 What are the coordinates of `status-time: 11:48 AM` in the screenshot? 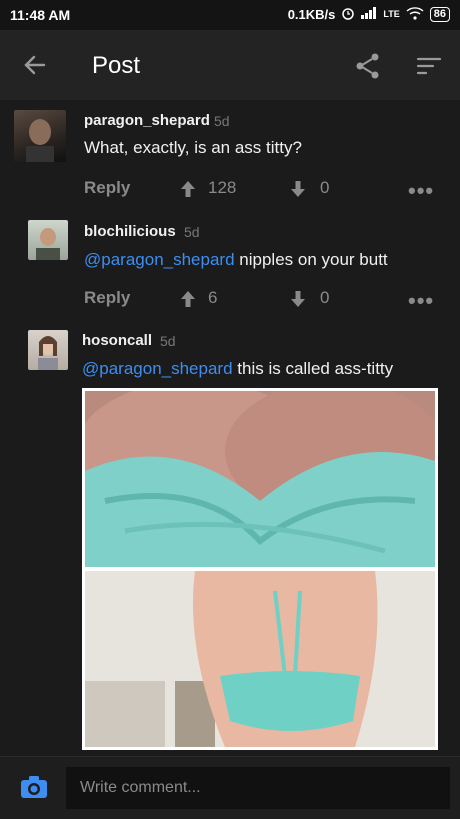 It's located at (40, 15).